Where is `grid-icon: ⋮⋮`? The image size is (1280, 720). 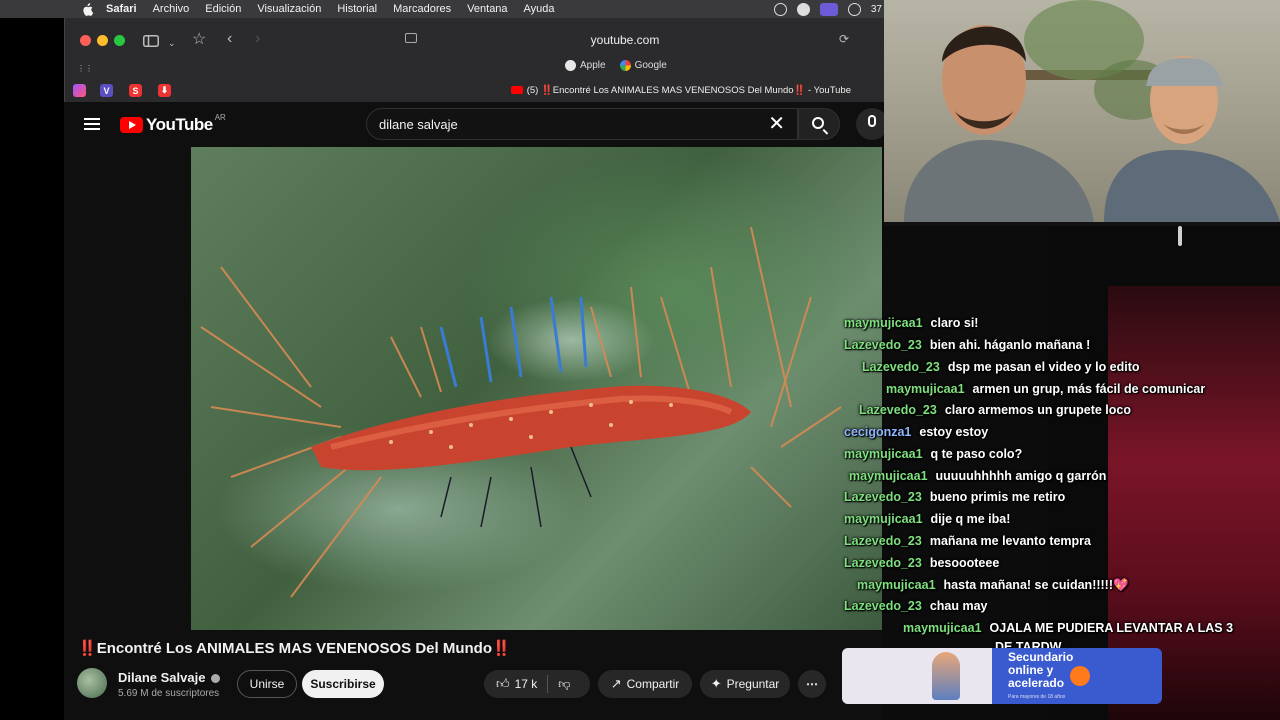 grid-icon: ⋮⋮ is located at coordinates (85, 69).